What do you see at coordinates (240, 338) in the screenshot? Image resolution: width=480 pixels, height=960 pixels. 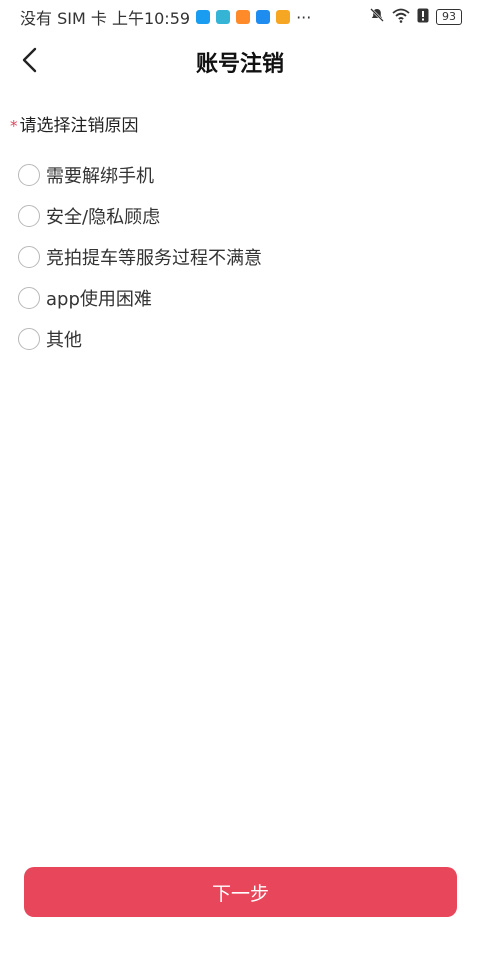 I see `reason-option-other: 其他` at bounding box center [240, 338].